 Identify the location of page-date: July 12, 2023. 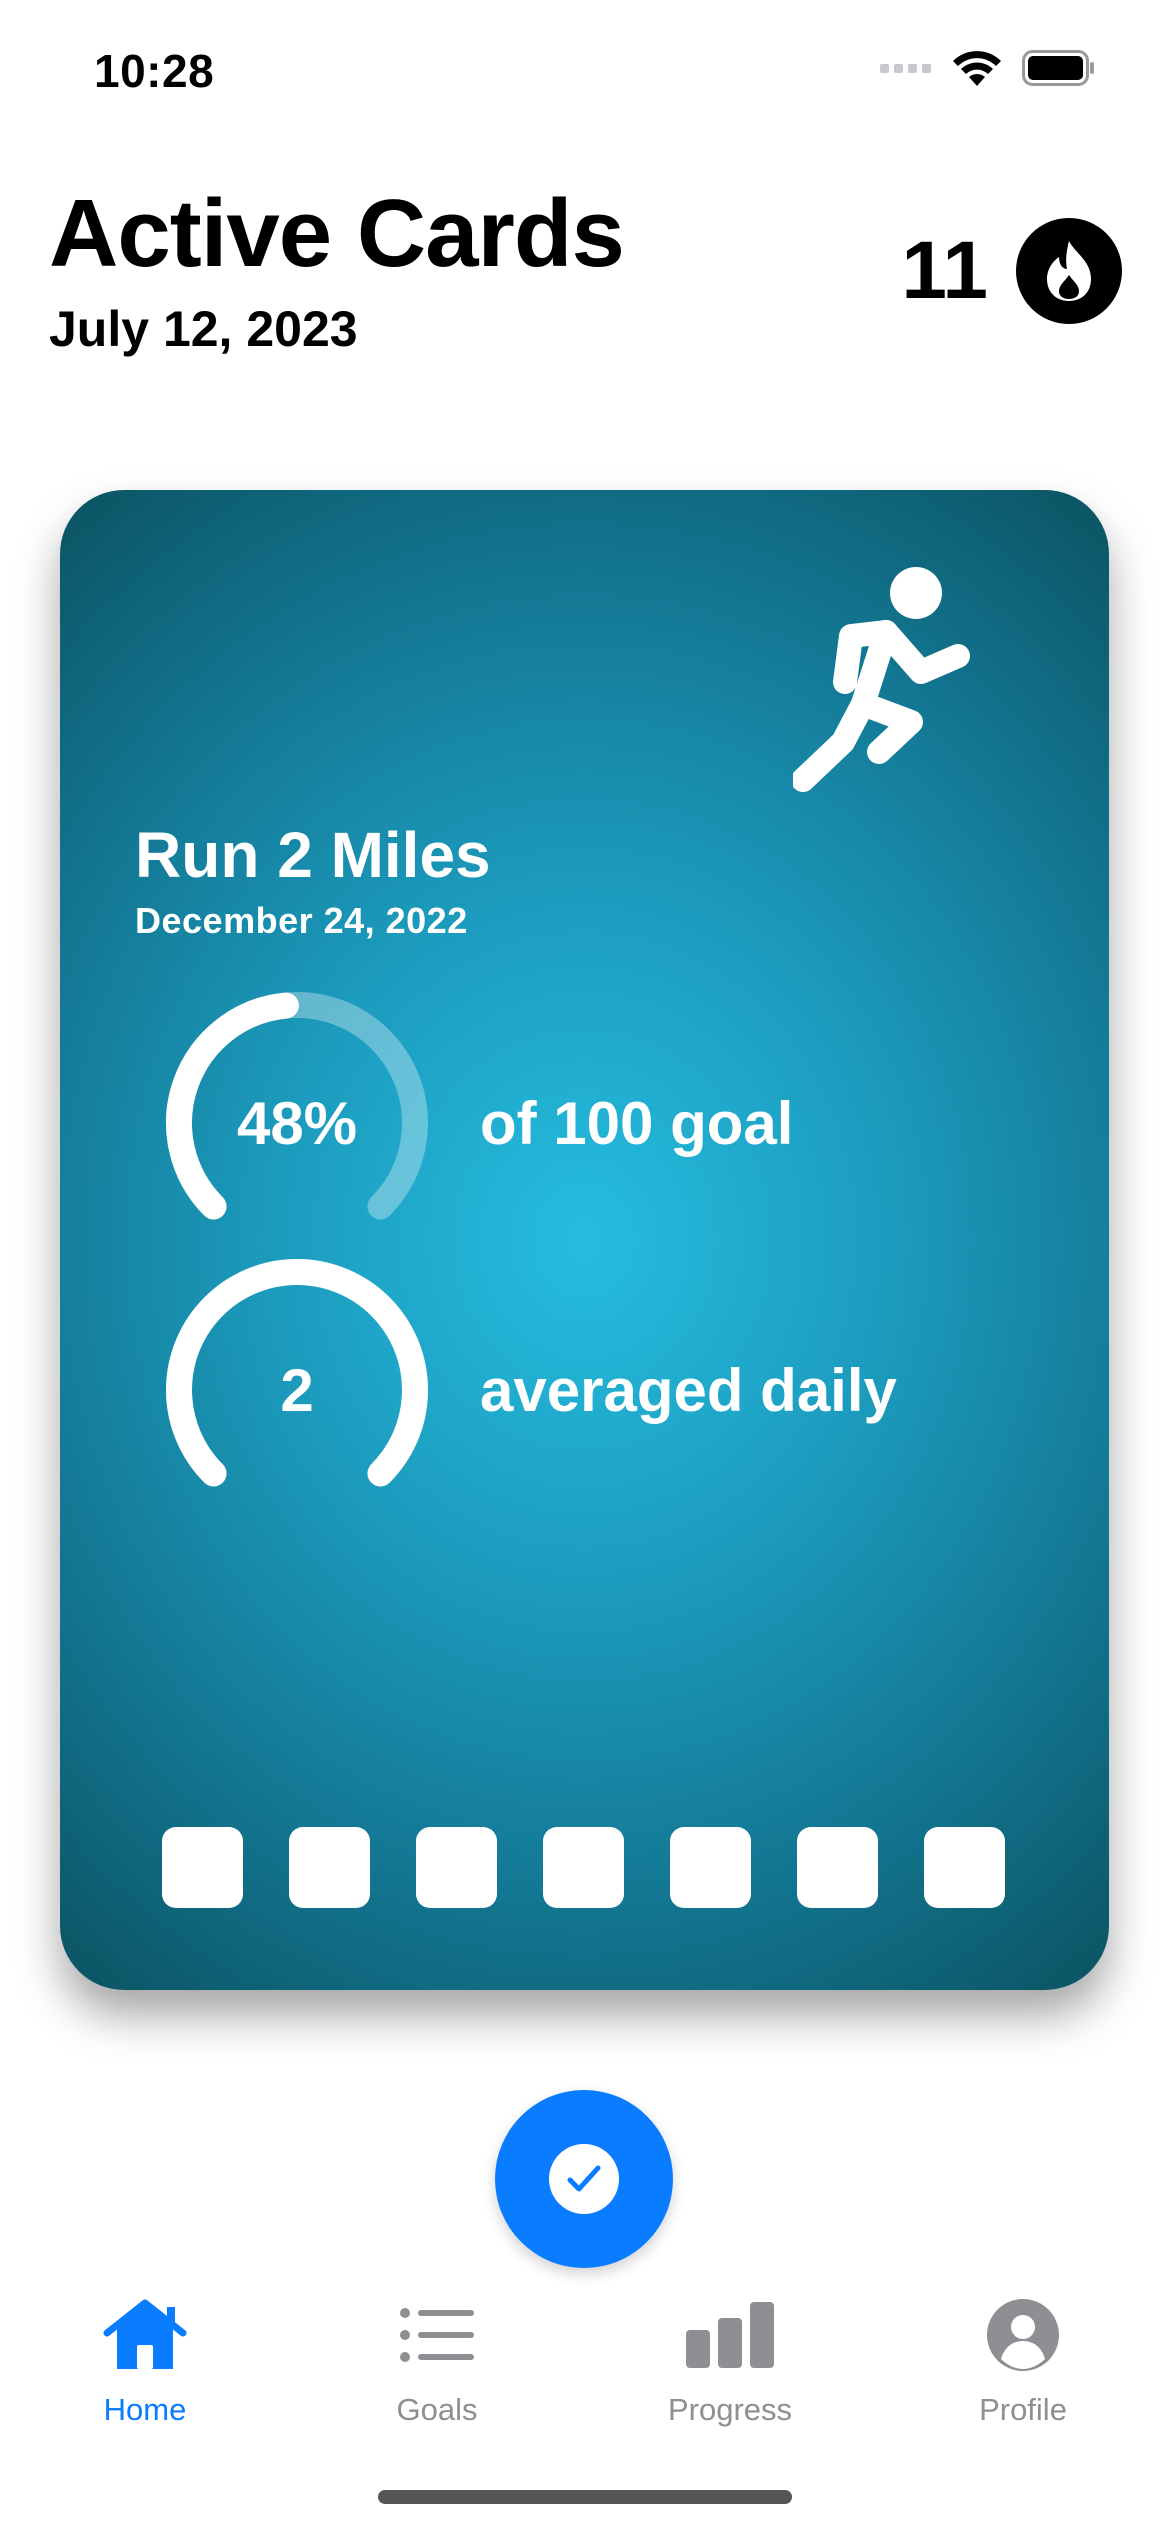
(203, 329).